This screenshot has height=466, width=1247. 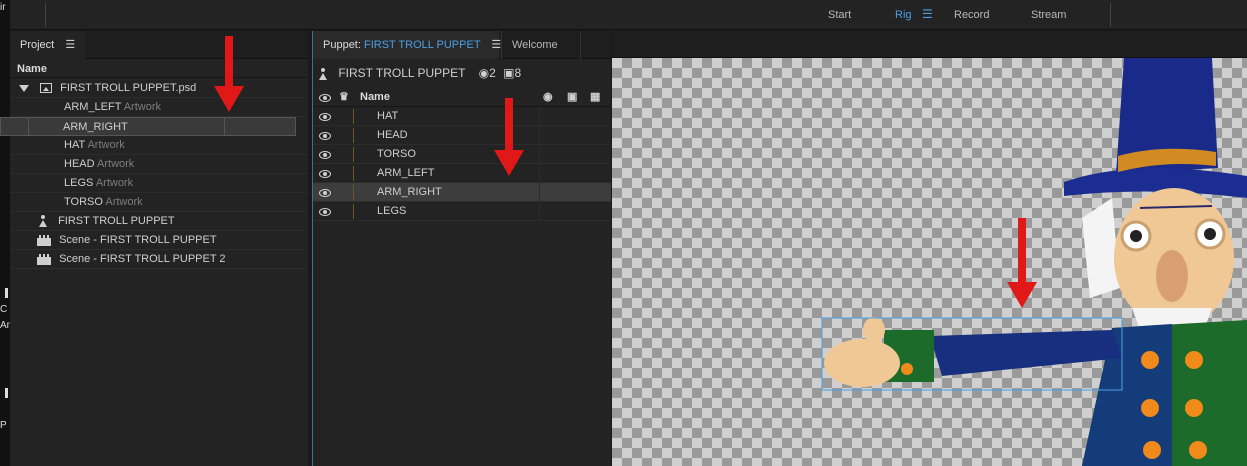 What do you see at coordinates (344, 97) in the screenshot?
I see `crown-icon: ♛` at bounding box center [344, 97].